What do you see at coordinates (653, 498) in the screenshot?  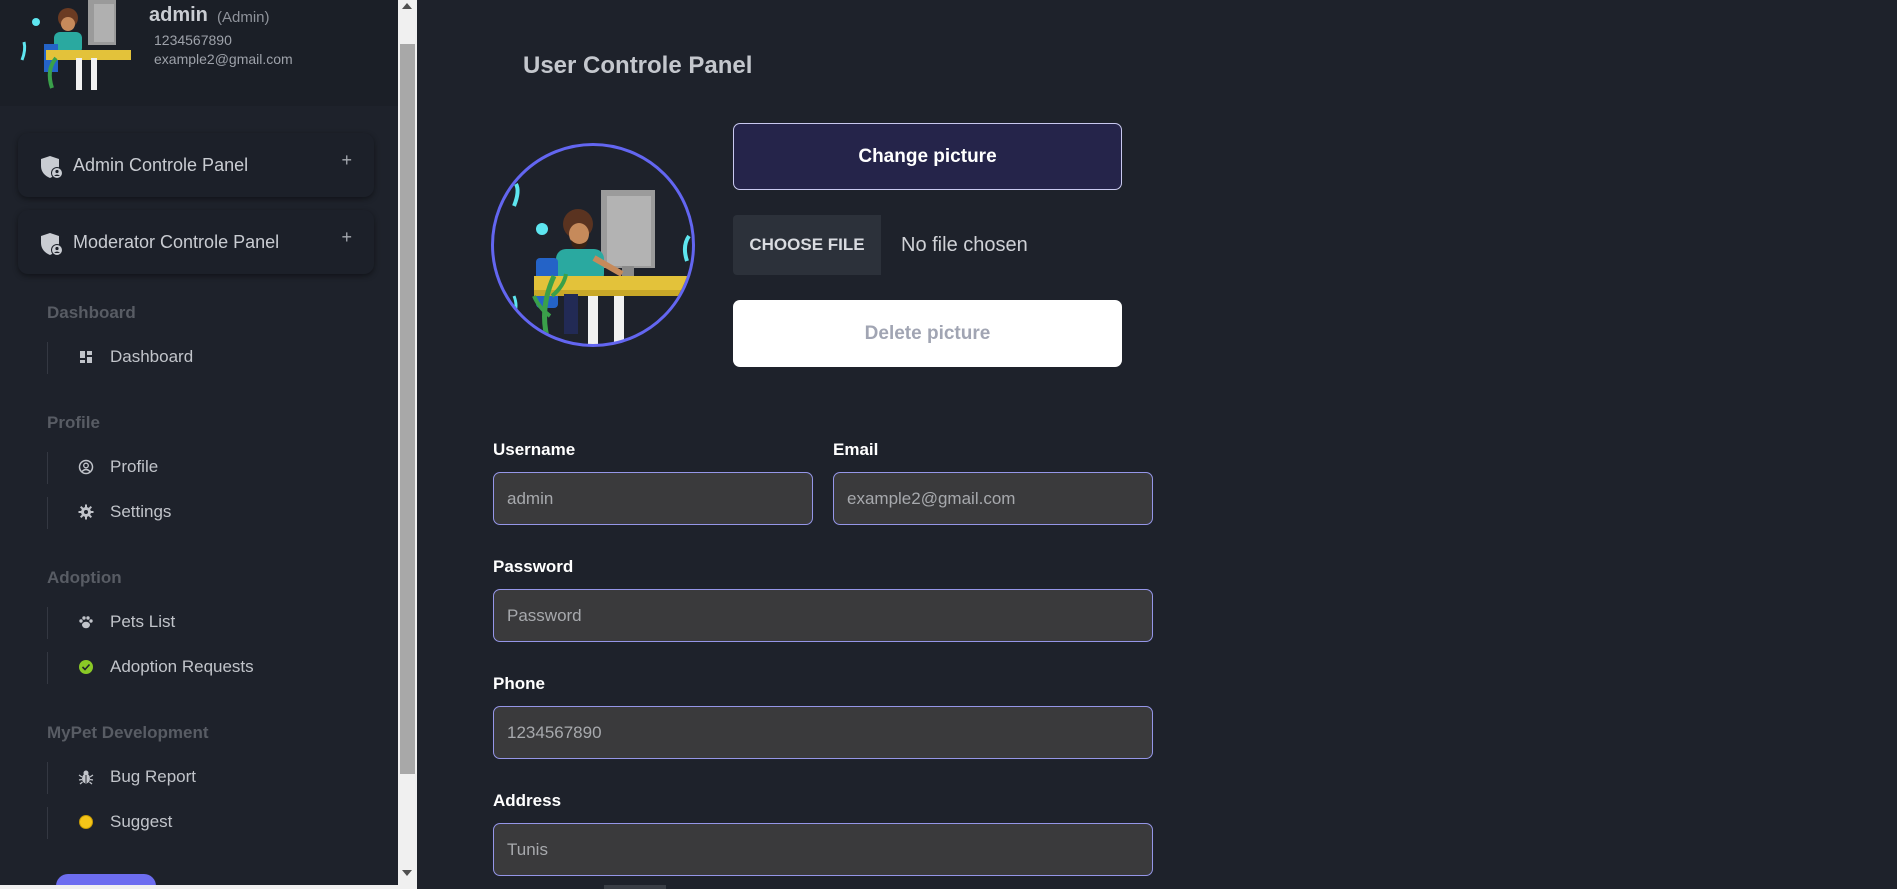 I see `username-input: admin` at bounding box center [653, 498].